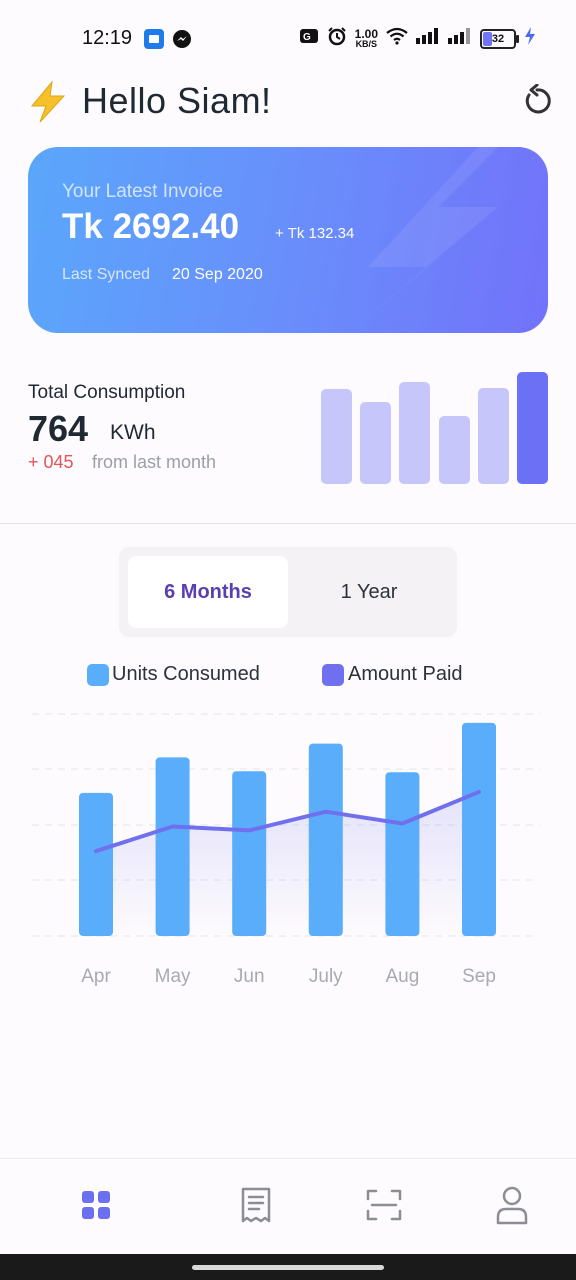 The image size is (576, 1280). I want to click on x-tick-label: May, so click(173, 976).